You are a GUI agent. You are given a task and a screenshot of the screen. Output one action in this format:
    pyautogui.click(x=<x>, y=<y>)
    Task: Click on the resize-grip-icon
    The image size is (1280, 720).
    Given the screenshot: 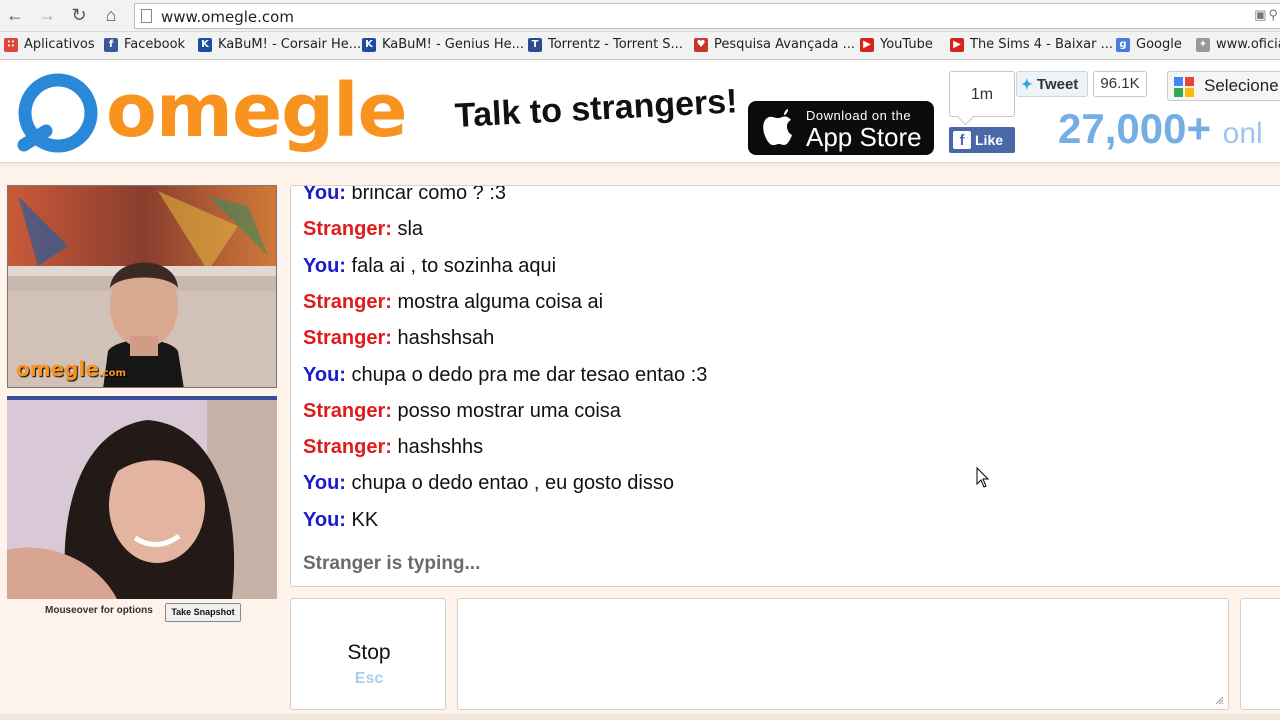 What is the action you would take?
    pyautogui.click(x=1219, y=700)
    